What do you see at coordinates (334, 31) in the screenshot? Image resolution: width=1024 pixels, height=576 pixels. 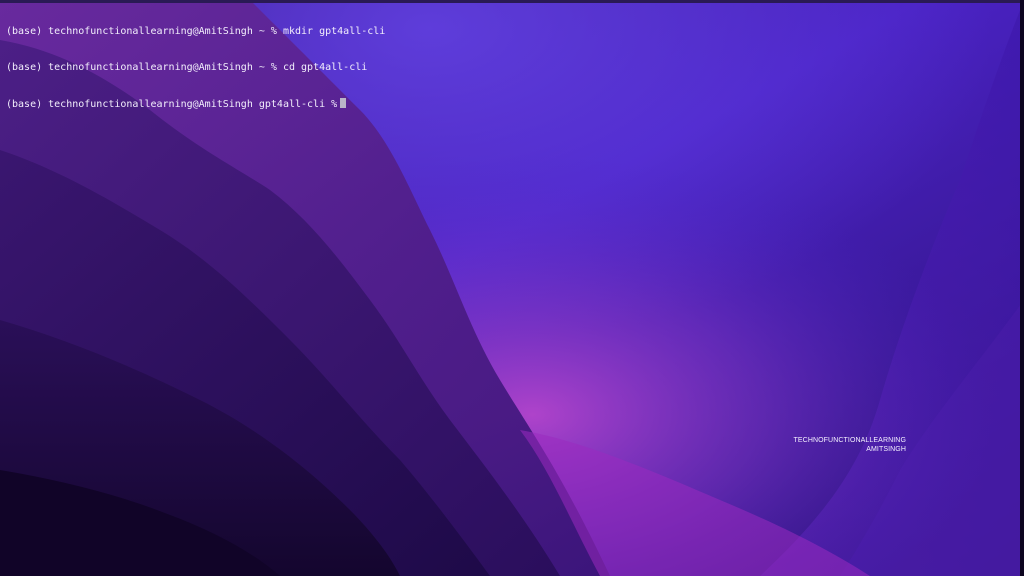 I see `command-text: mkdir gpt4all-cli` at bounding box center [334, 31].